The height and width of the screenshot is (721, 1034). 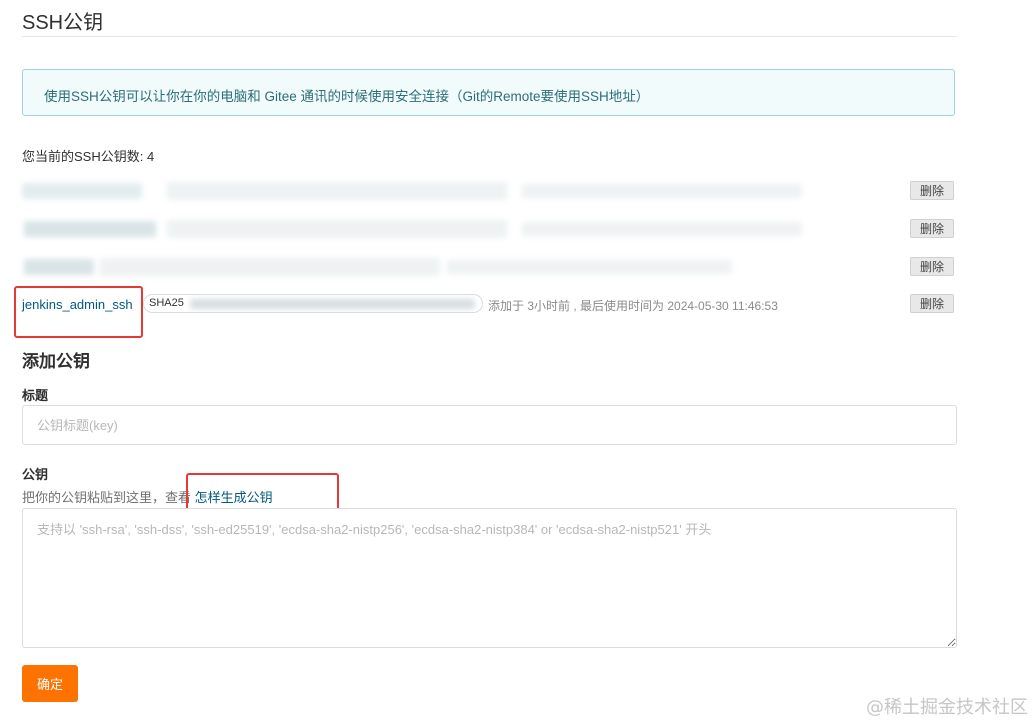 What do you see at coordinates (489, 425) in the screenshot?
I see `key-title-input` at bounding box center [489, 425].